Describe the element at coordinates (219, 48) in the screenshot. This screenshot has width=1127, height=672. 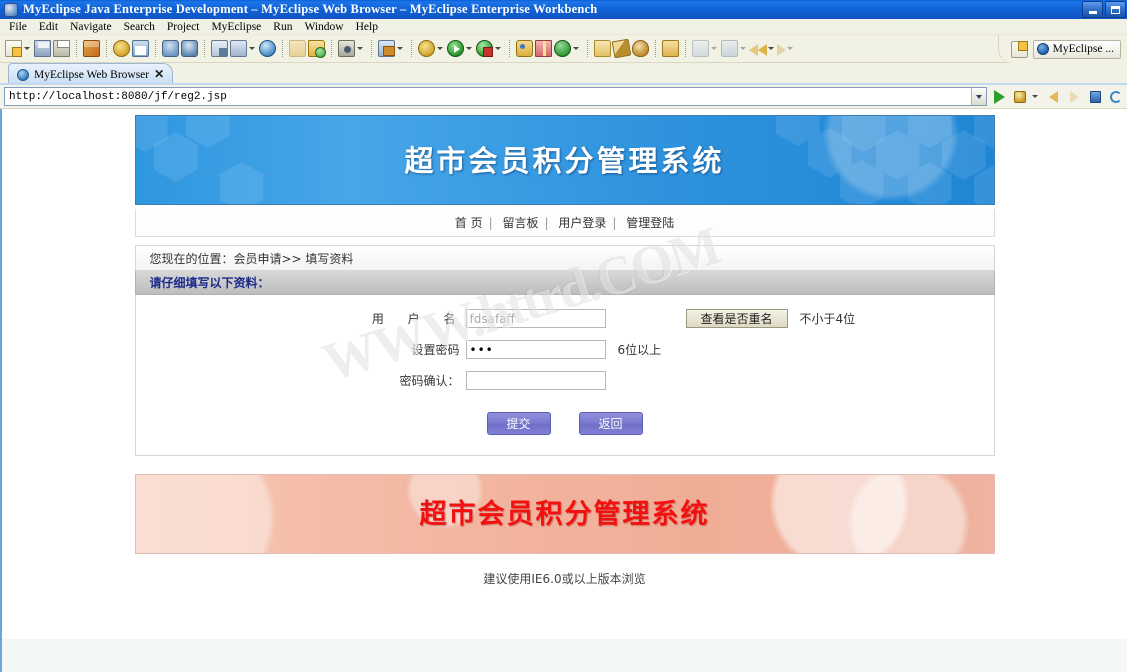
I see `deploy-icon` at that location.